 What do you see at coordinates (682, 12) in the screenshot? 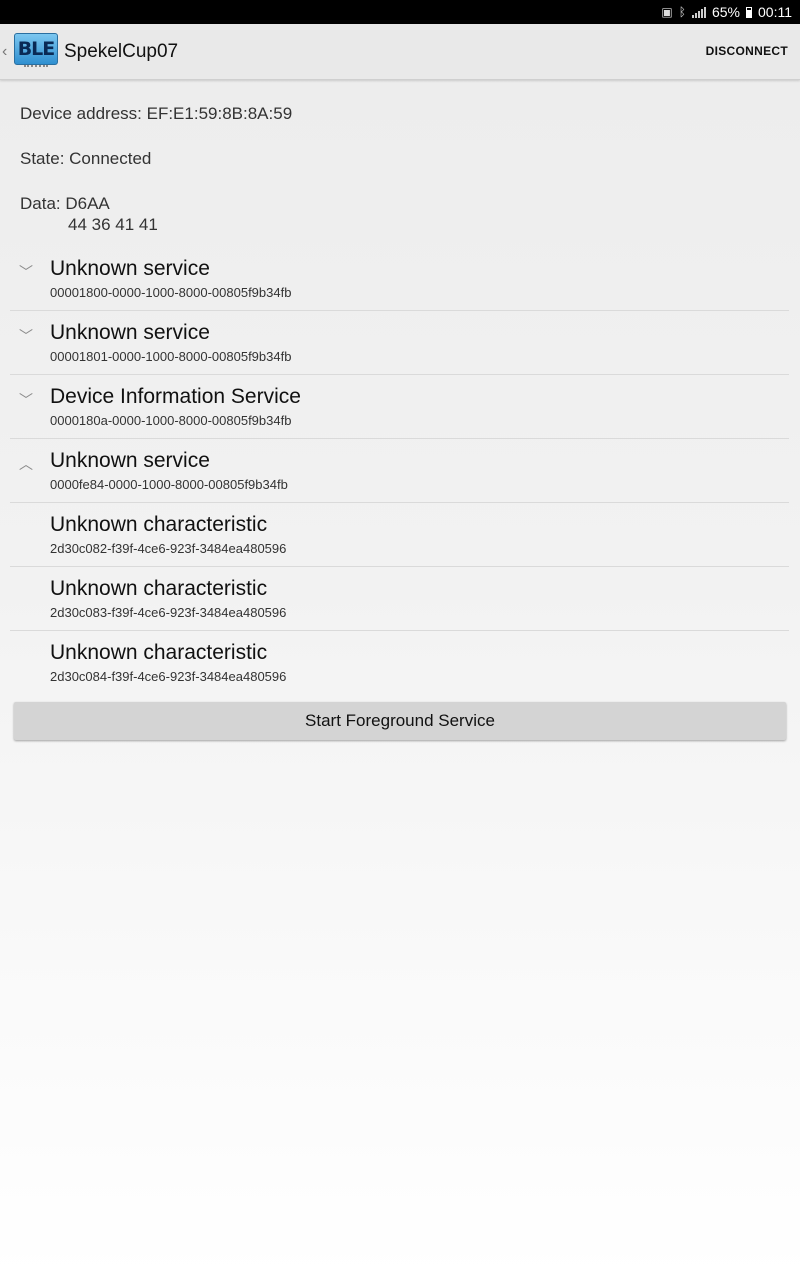
I see `bluetooth-icon: ᛒ` at bounding box center [682, 12].